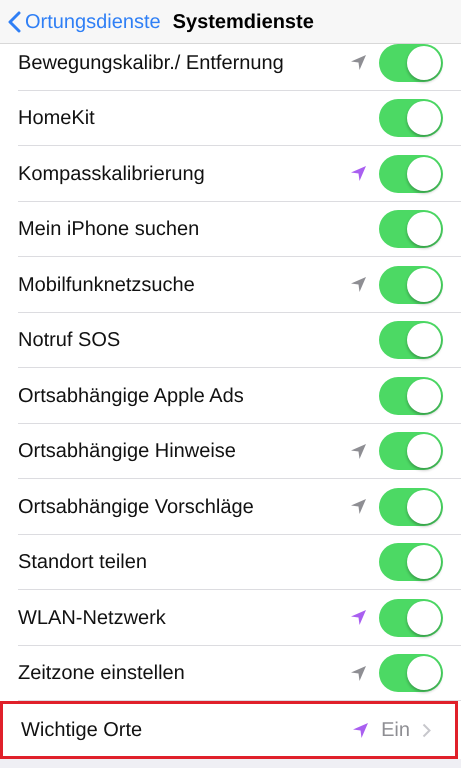 The image size is (461, 768). I want to click on chevron-icon, so click(426, 730).